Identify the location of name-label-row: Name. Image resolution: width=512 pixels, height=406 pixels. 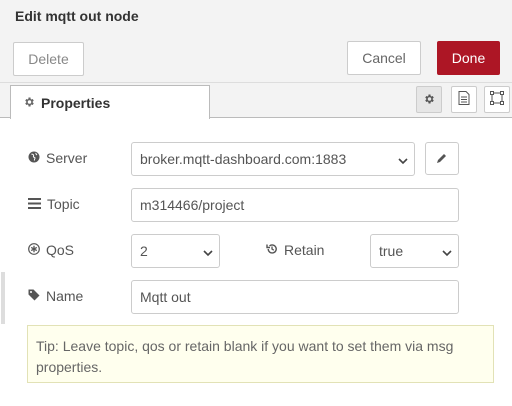
(55, 296).